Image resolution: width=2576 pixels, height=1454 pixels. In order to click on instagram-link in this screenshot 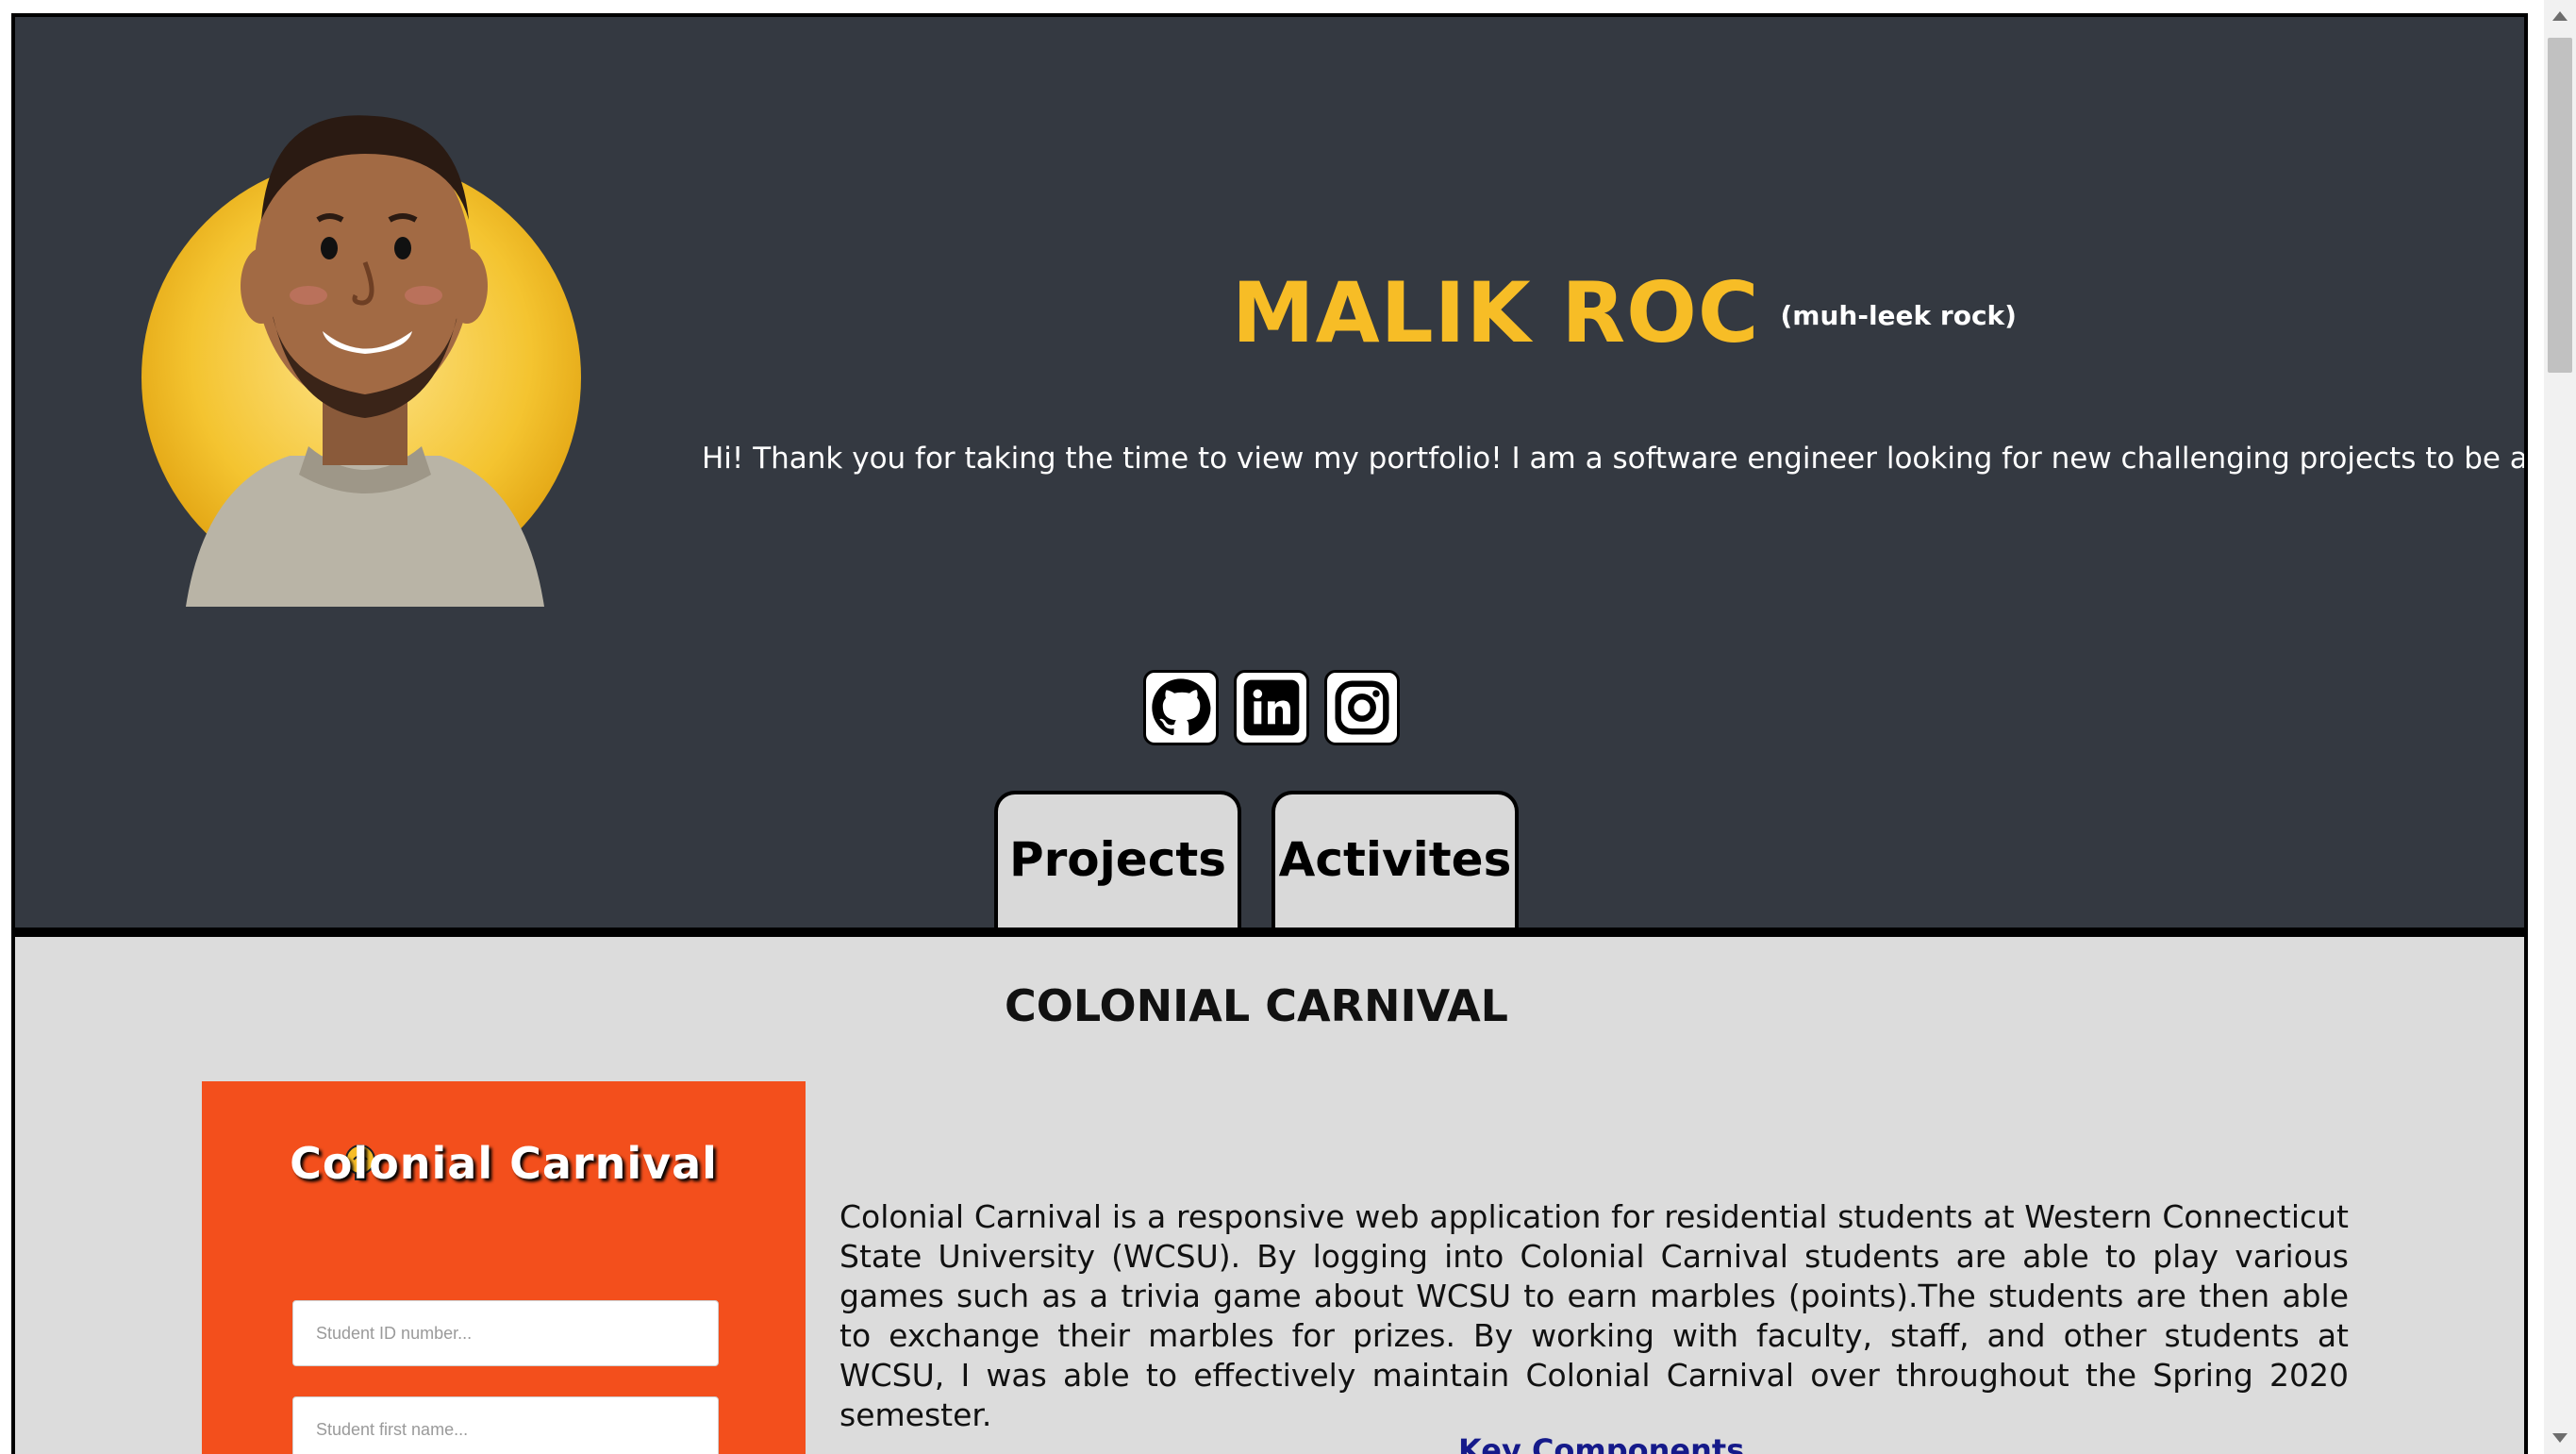, I will do `click(1362, 707)`.